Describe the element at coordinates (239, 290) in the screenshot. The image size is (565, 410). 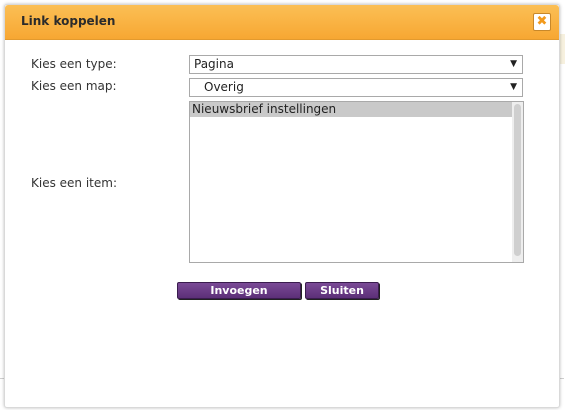
I see `insert-button: Invoegen` at that location.